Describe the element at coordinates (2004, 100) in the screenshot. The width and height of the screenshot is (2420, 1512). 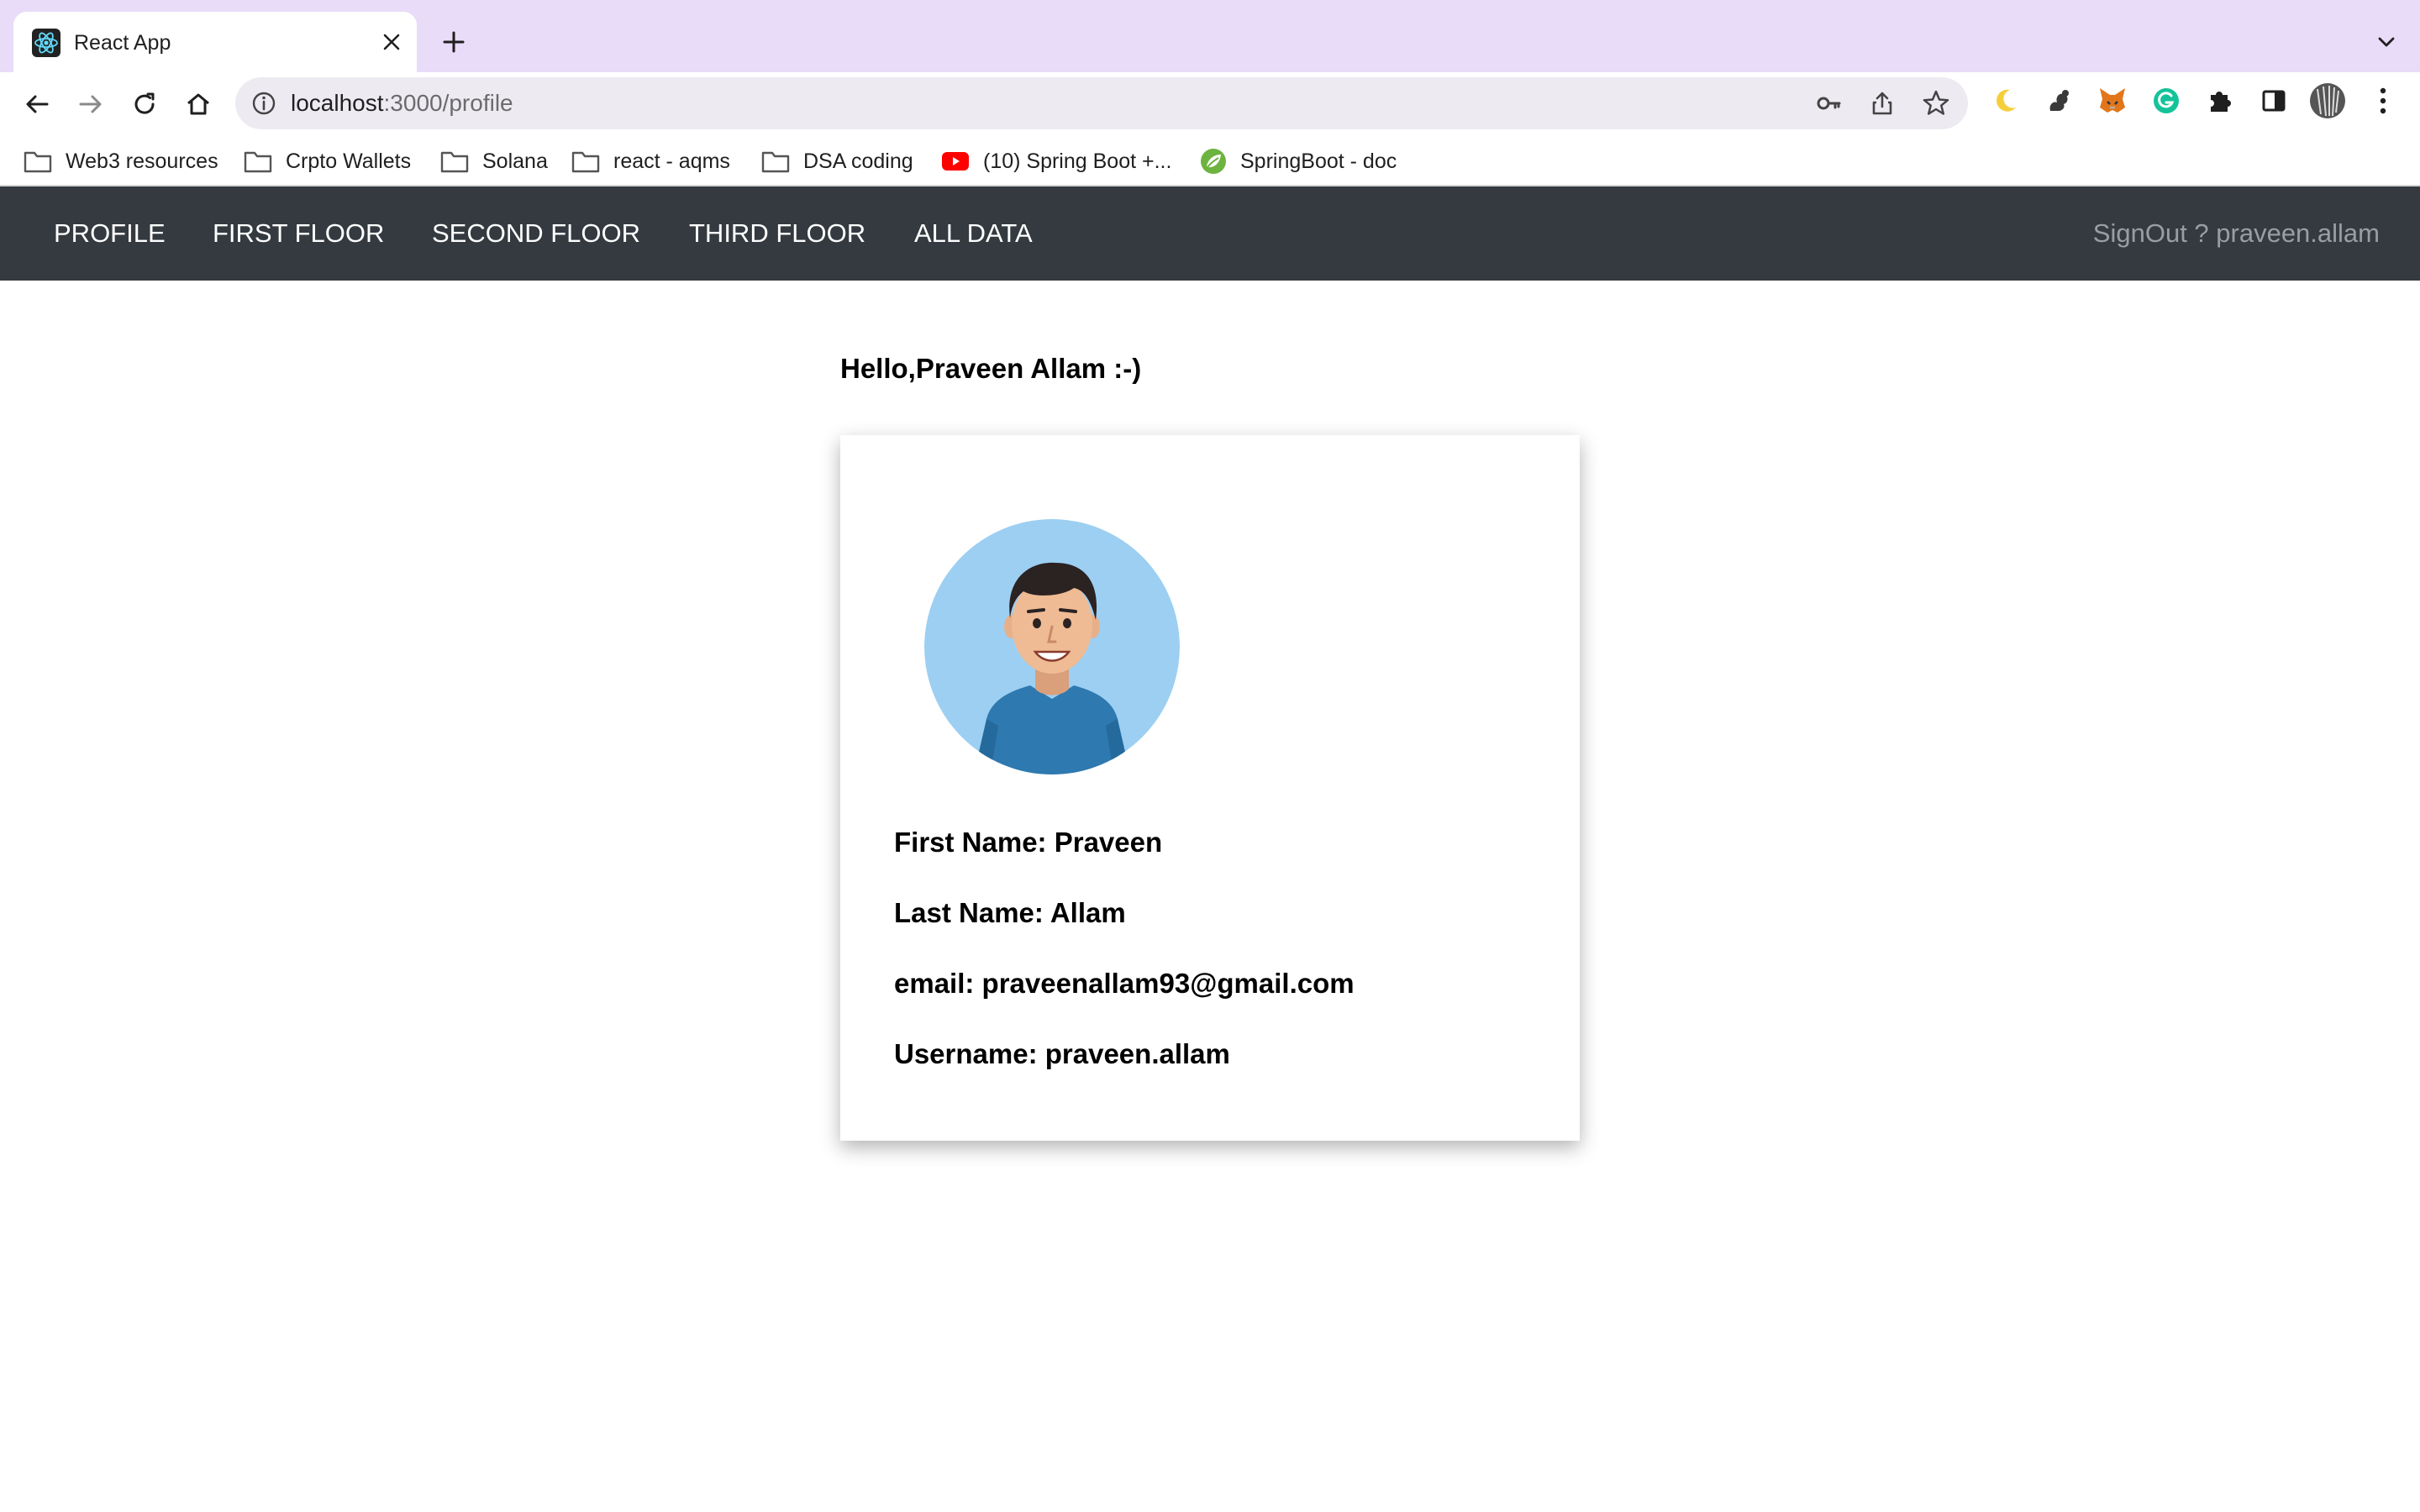
I see `moon-extension-icon` at that location.